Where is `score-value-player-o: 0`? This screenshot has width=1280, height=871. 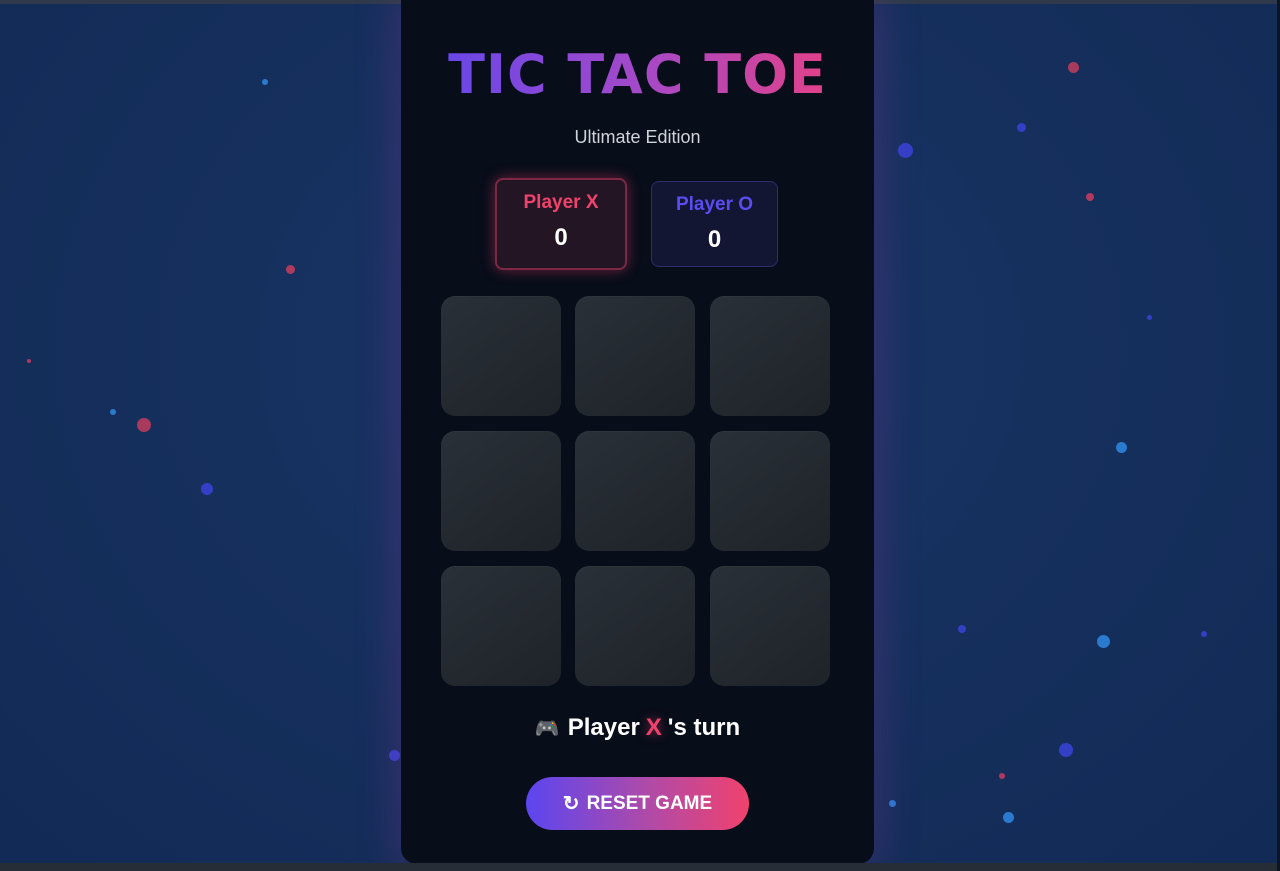 score-value-player-o: 0 is located at coordinates (714, 239).